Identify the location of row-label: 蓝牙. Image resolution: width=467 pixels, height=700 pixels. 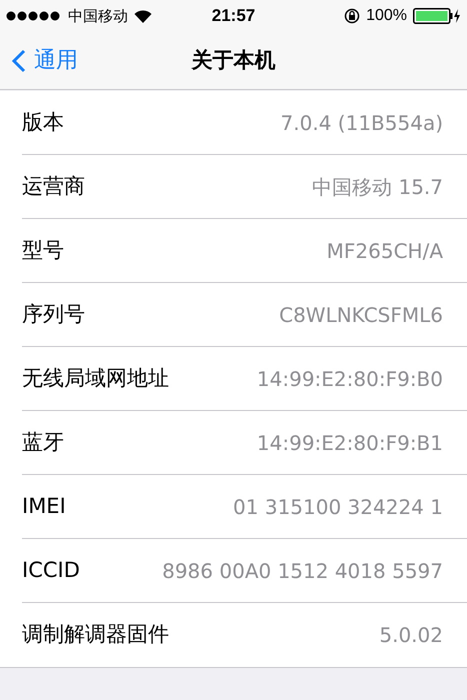
(43, 442).